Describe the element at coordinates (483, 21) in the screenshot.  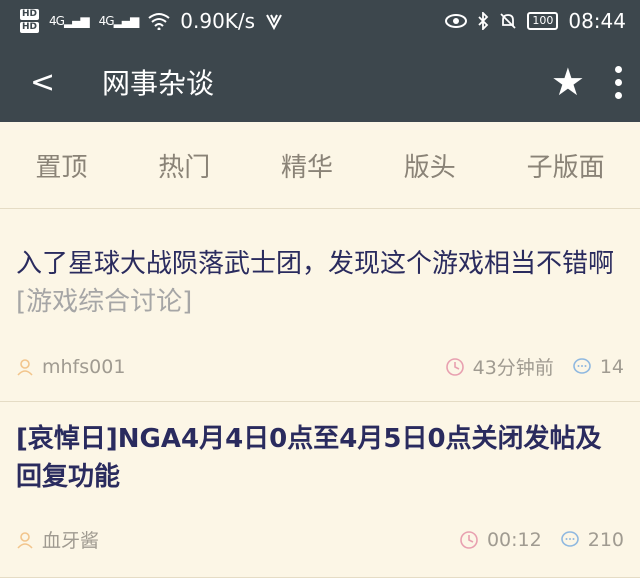
I see `bluetooth-icon` at that location.